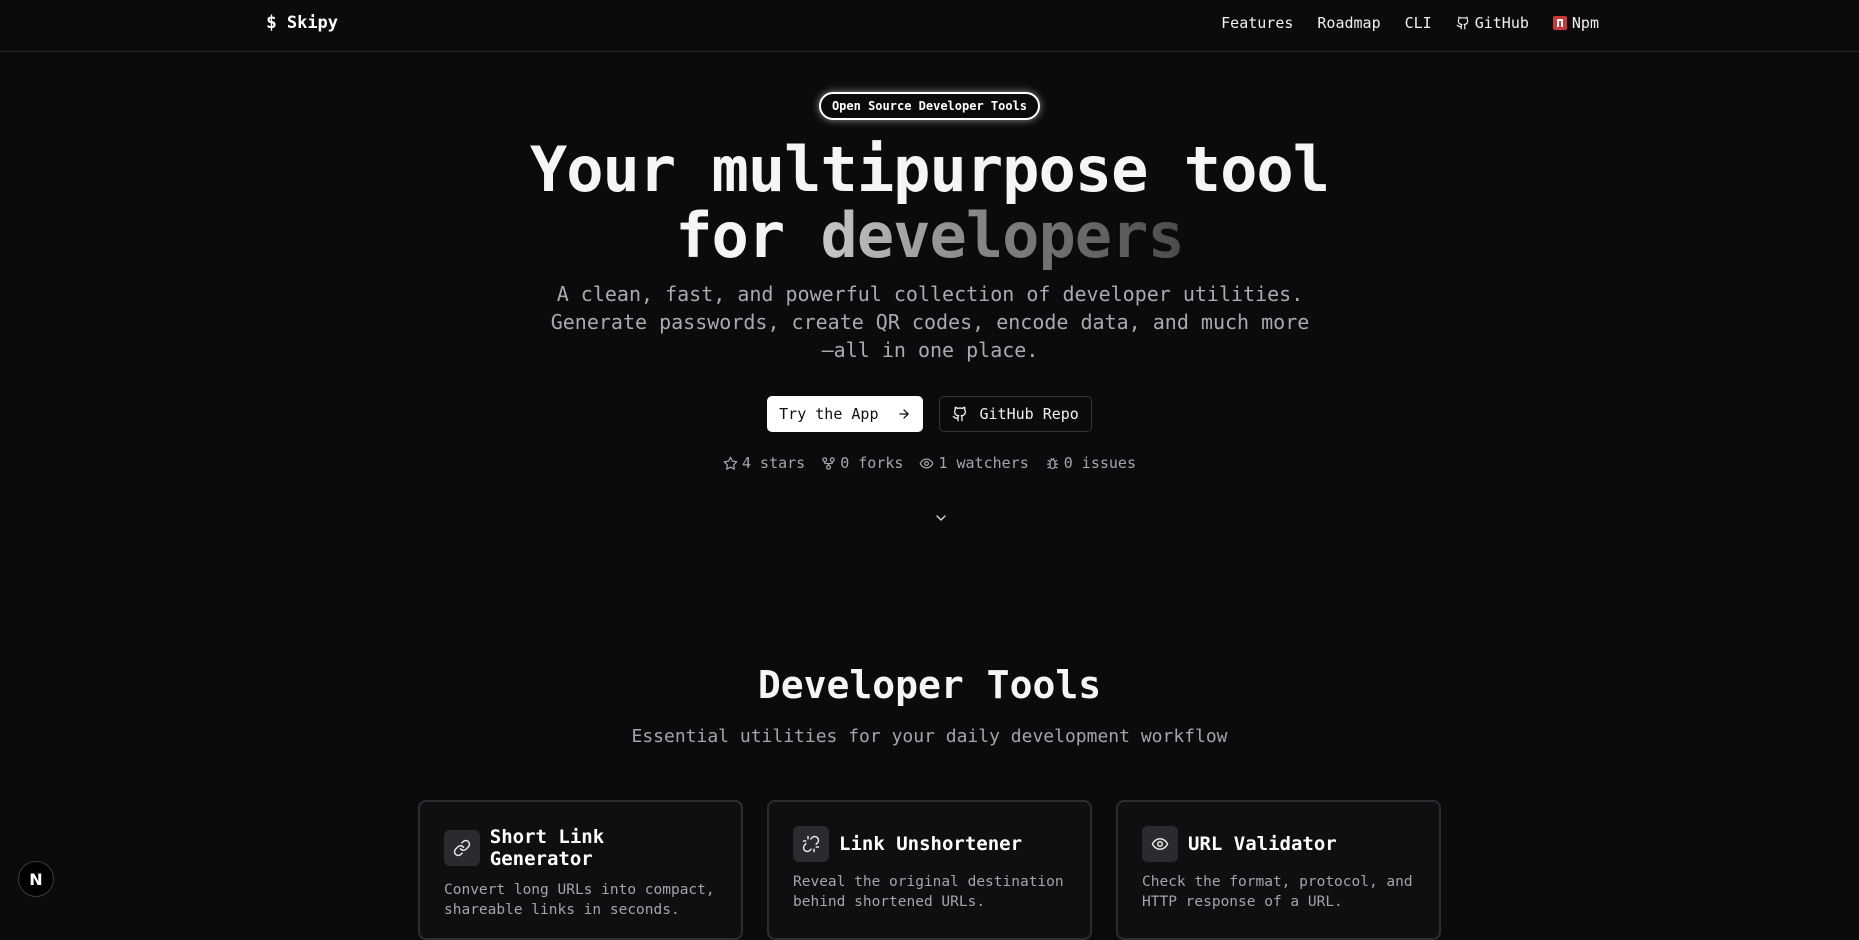 Image resolution: width=1859 pixels, height=940 pixels. I want to click on nav-link-cli: CLI, so click(1418, 23).